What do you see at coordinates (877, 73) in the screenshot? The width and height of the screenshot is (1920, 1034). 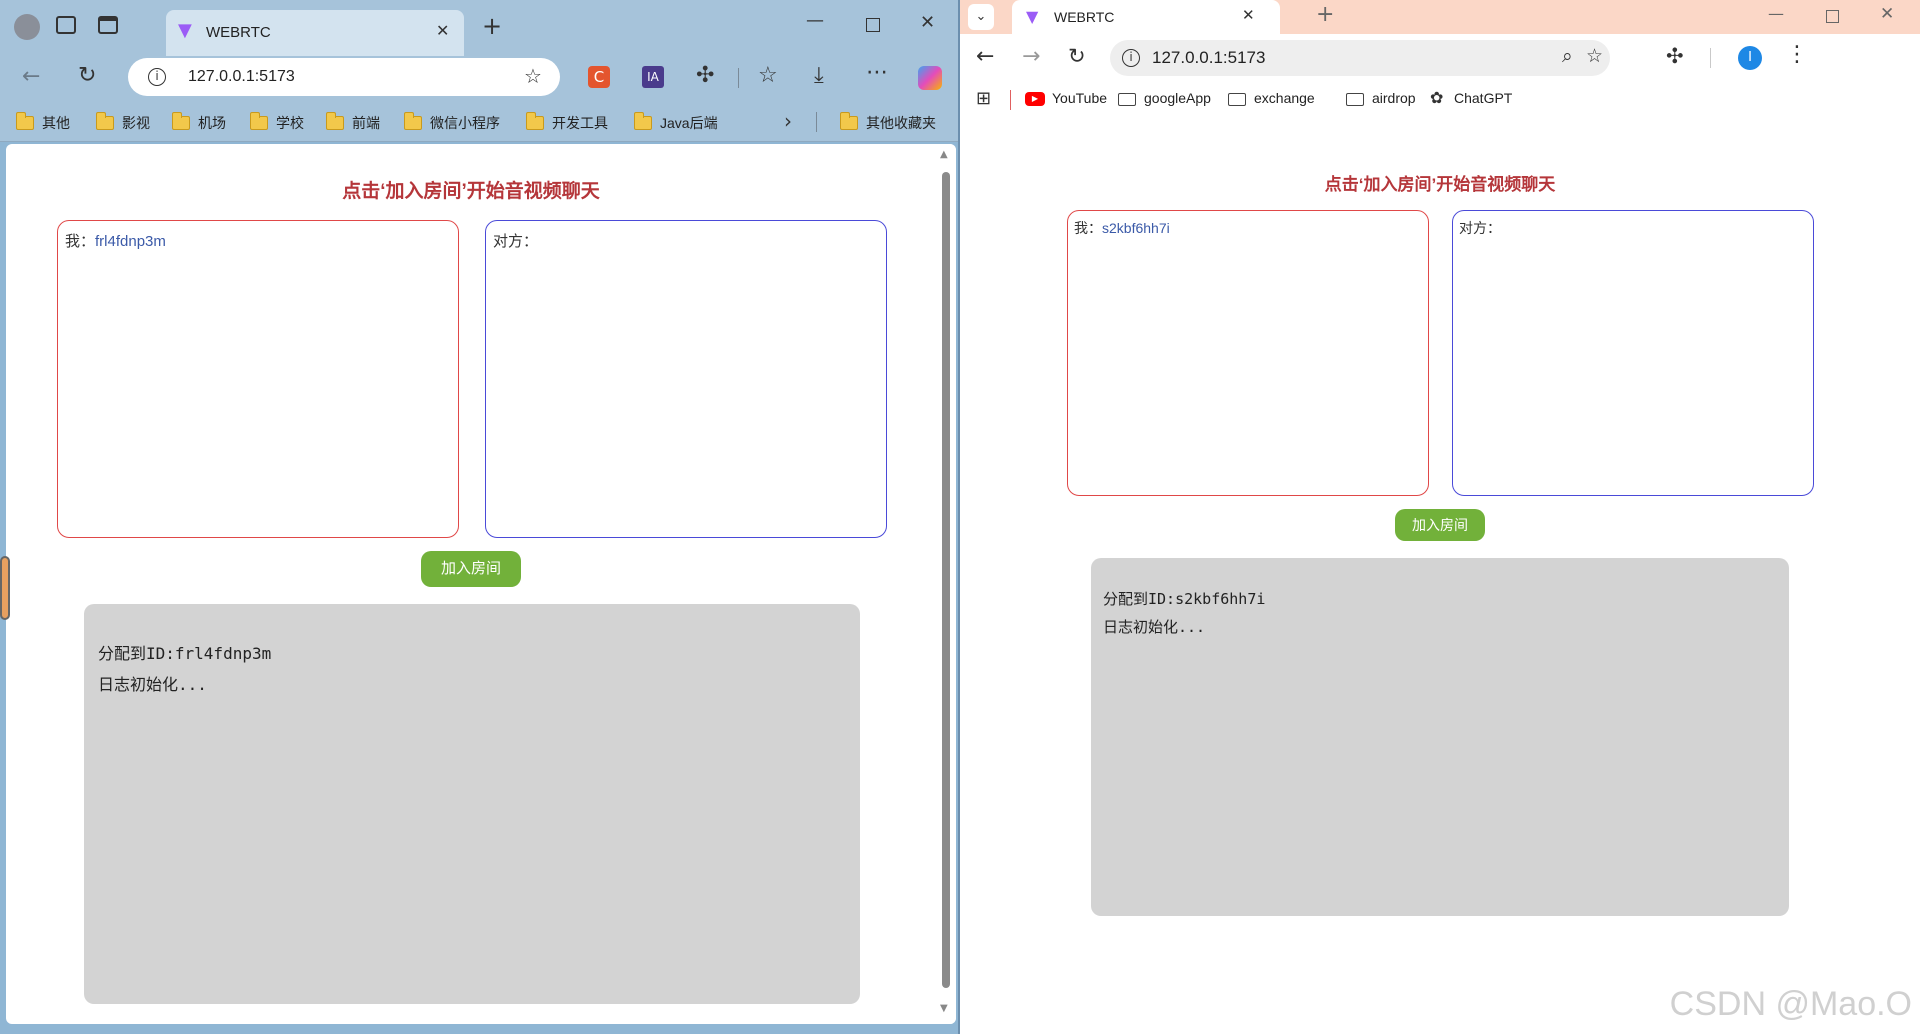 I see `more-icon: ⋯` at bounding box center [877, 73].